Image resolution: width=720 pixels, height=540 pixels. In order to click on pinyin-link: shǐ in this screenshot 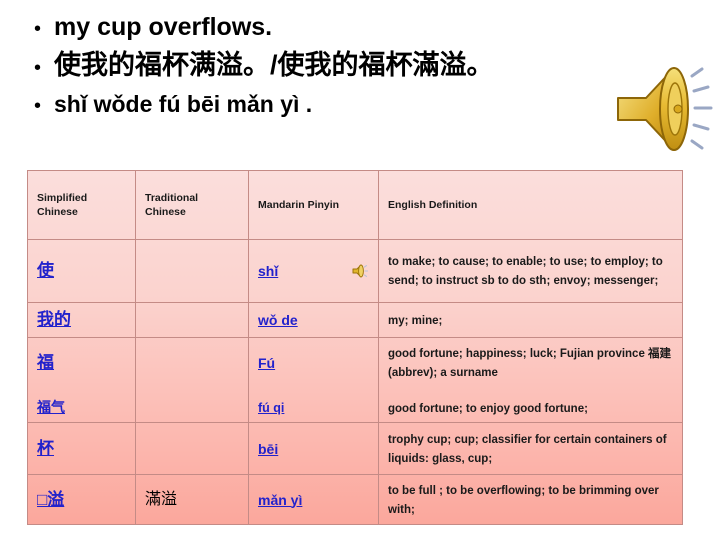, I will do `click(268, 271)`.